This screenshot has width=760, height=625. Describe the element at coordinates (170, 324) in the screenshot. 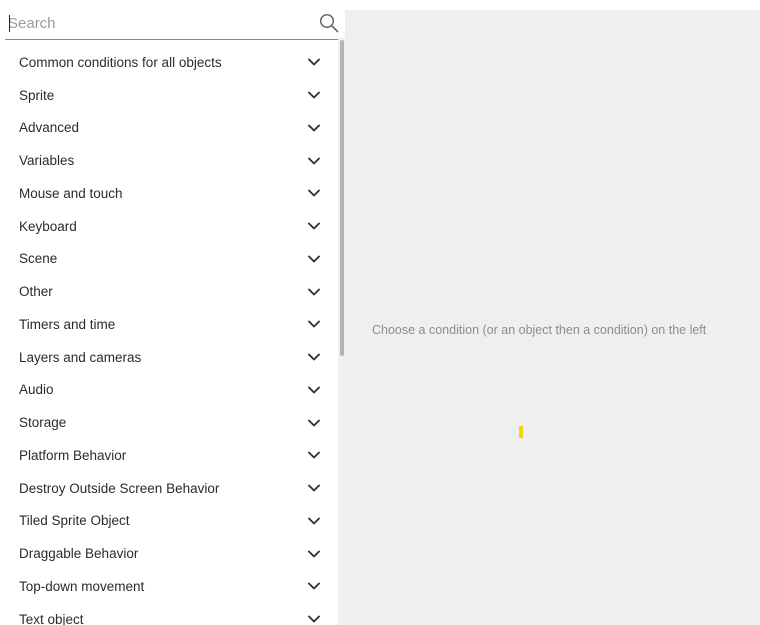

I see `category-item: Timers and time` at that location.